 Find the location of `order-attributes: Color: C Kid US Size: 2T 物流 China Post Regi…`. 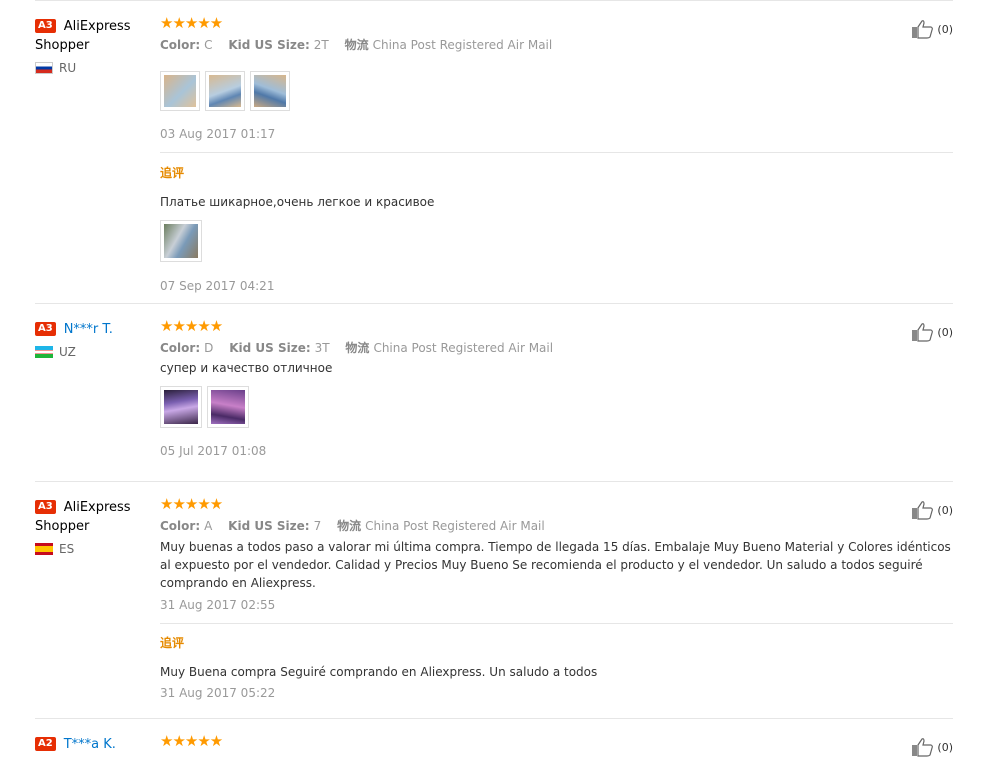

order-attributes: Color: C Kid US Size: 2T 物流 China Post Regi… is located at coordinates (356, 45).